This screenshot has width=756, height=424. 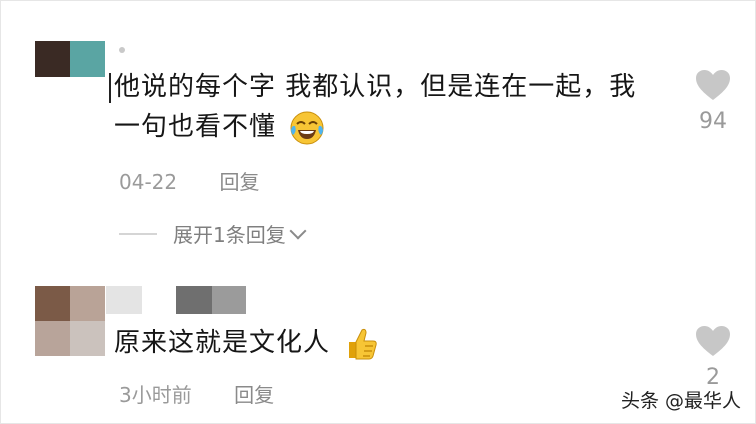 I want to click on comment-date: 3小时前, so click(x=155, y=395).